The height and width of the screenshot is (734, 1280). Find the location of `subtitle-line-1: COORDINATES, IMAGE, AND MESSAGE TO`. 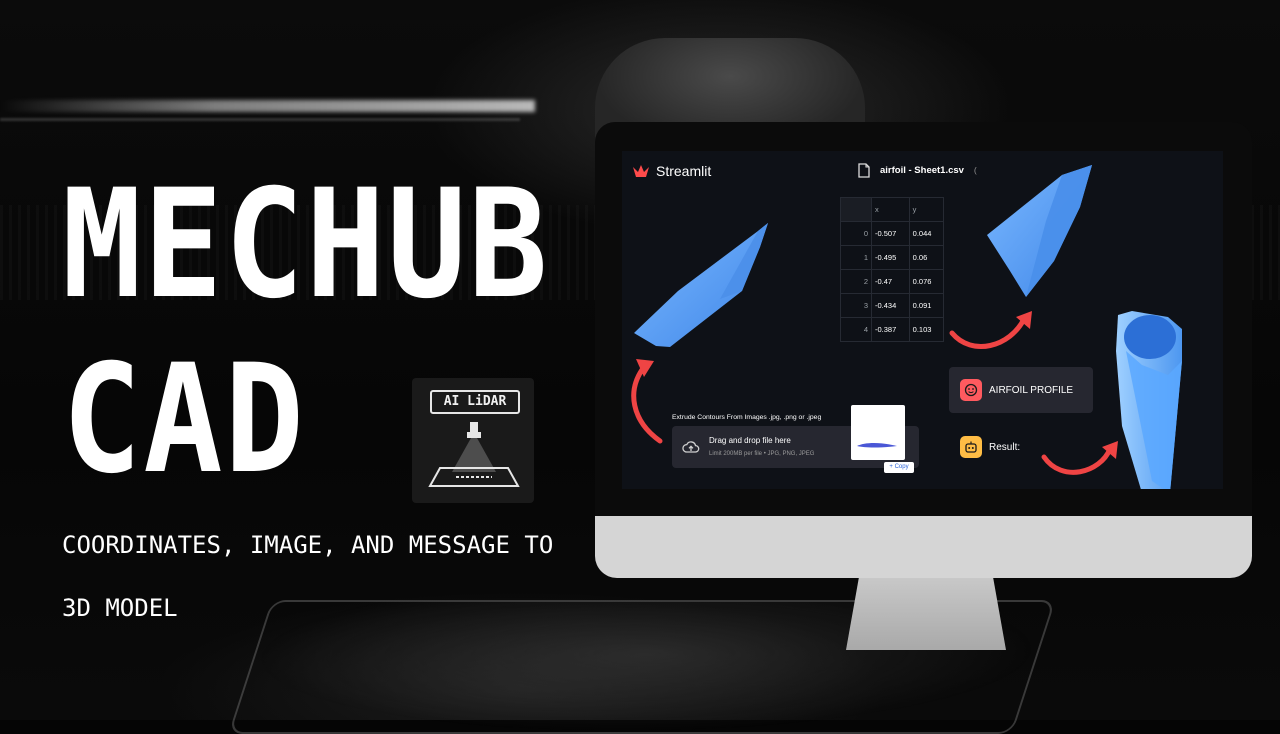

subtitle-line-1: COORDINATES, IMAGE, AND MESSAGE TO is located at coordinates (308, 545).